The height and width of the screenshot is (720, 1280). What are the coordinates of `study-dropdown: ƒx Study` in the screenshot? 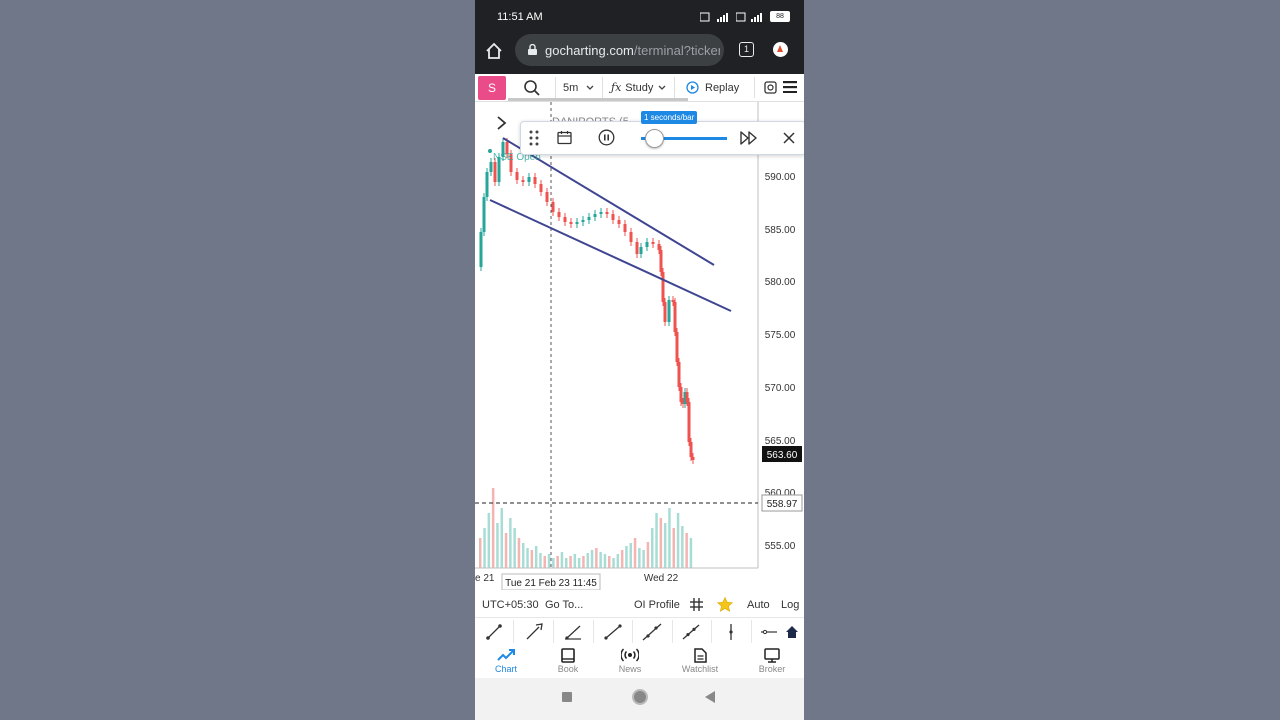 It's located at (638, 87).